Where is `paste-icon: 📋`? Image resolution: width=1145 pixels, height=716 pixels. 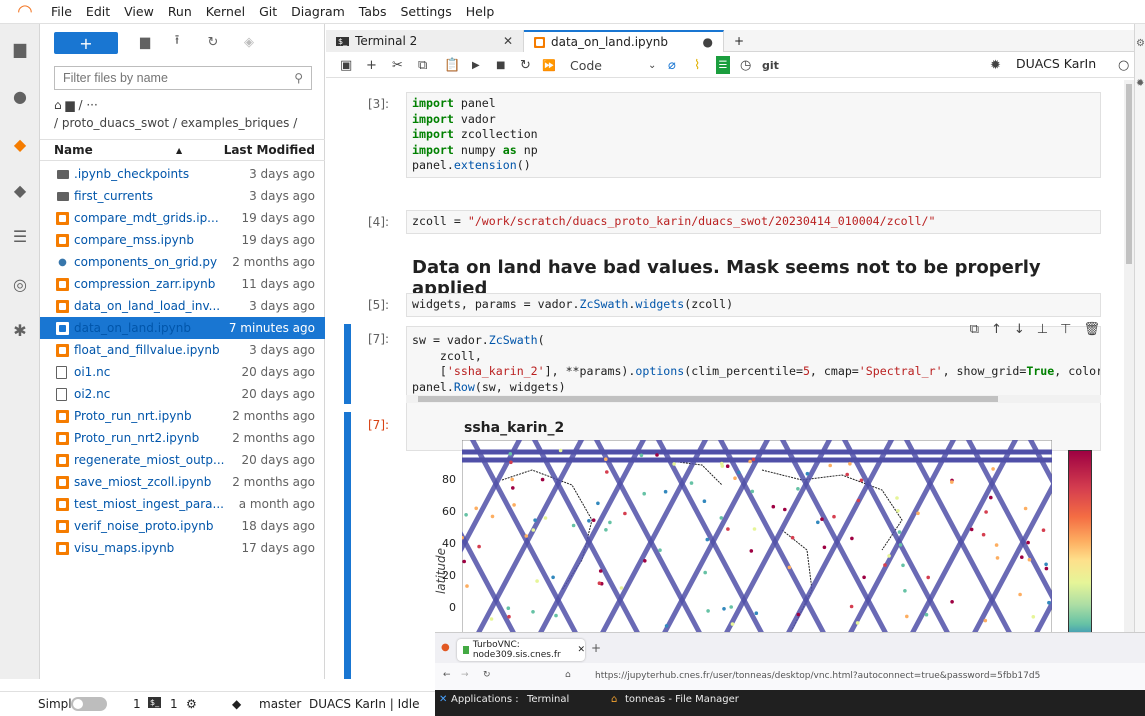 paste-icon: 📋 is located at coordinates (452, 65).